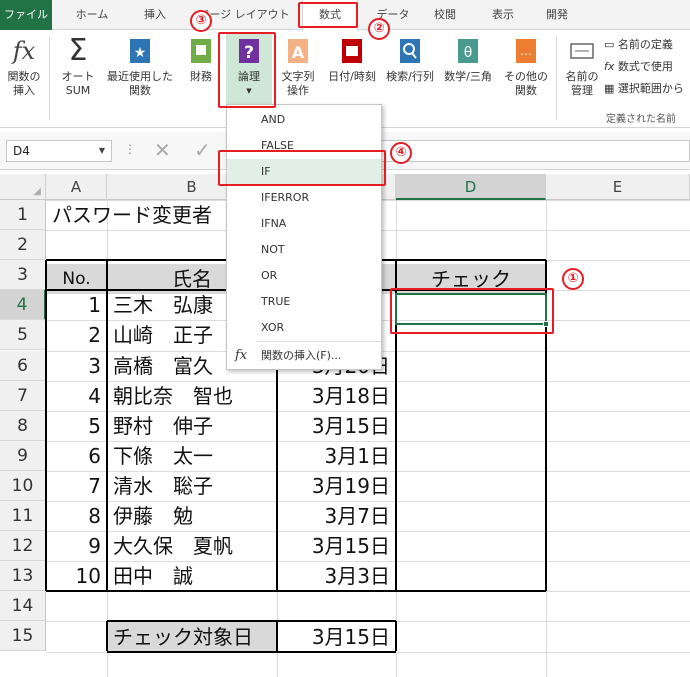 This screenshot has height=677, width=690. Describe the element at coordinates (379, 29) in the screenshot. I see `callout-number-2: ②` at that location.